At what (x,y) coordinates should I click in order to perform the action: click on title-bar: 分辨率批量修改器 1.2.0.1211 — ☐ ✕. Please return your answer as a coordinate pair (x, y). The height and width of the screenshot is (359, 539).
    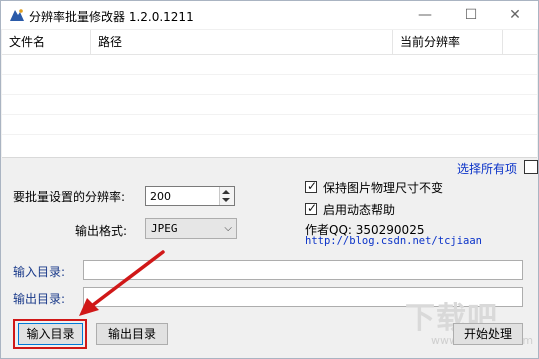
    Looking at the image, I should click on (269, 15).